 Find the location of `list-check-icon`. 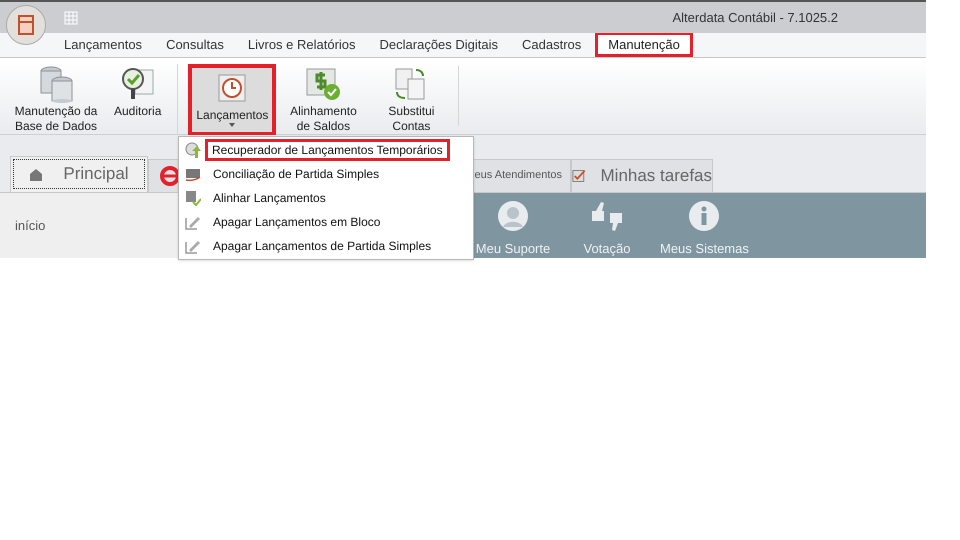

list-check-icon is located at coordinates (193, 198).